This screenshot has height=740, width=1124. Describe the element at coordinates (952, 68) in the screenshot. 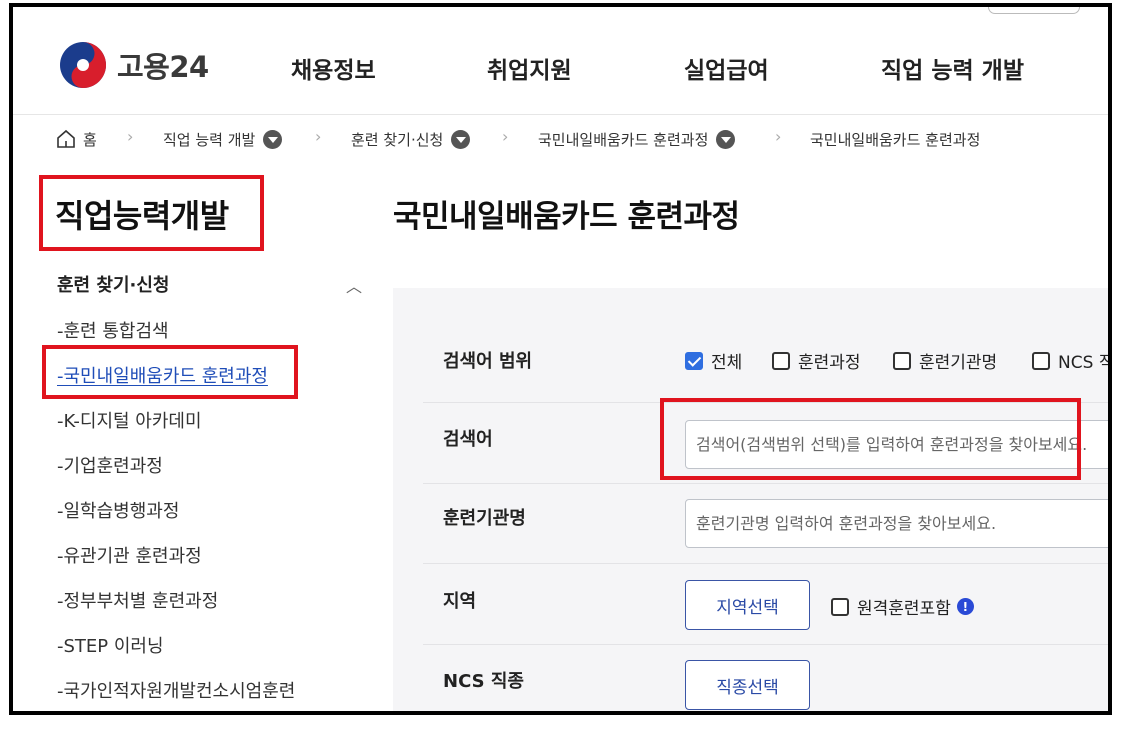

I see `nav-vocational-training: 직업 능력 개발` at that location.